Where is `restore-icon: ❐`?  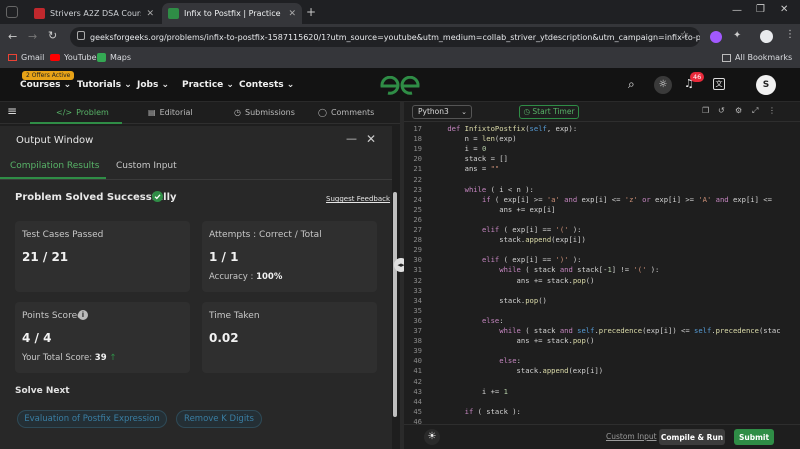
restore-icon: ❐ is located at coordinates (760, 9).